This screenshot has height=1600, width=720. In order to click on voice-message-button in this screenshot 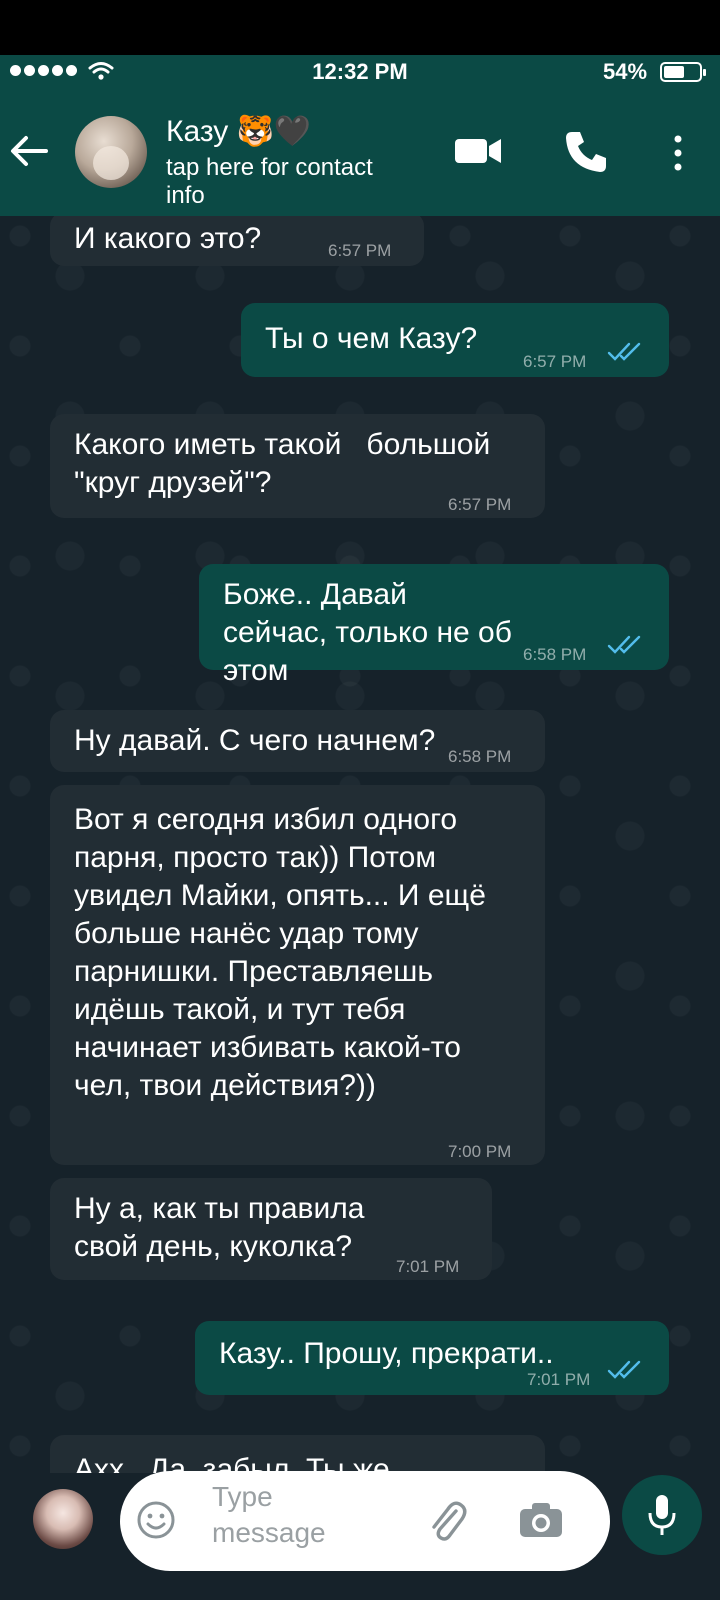, I will do `click(662, 1515)`.